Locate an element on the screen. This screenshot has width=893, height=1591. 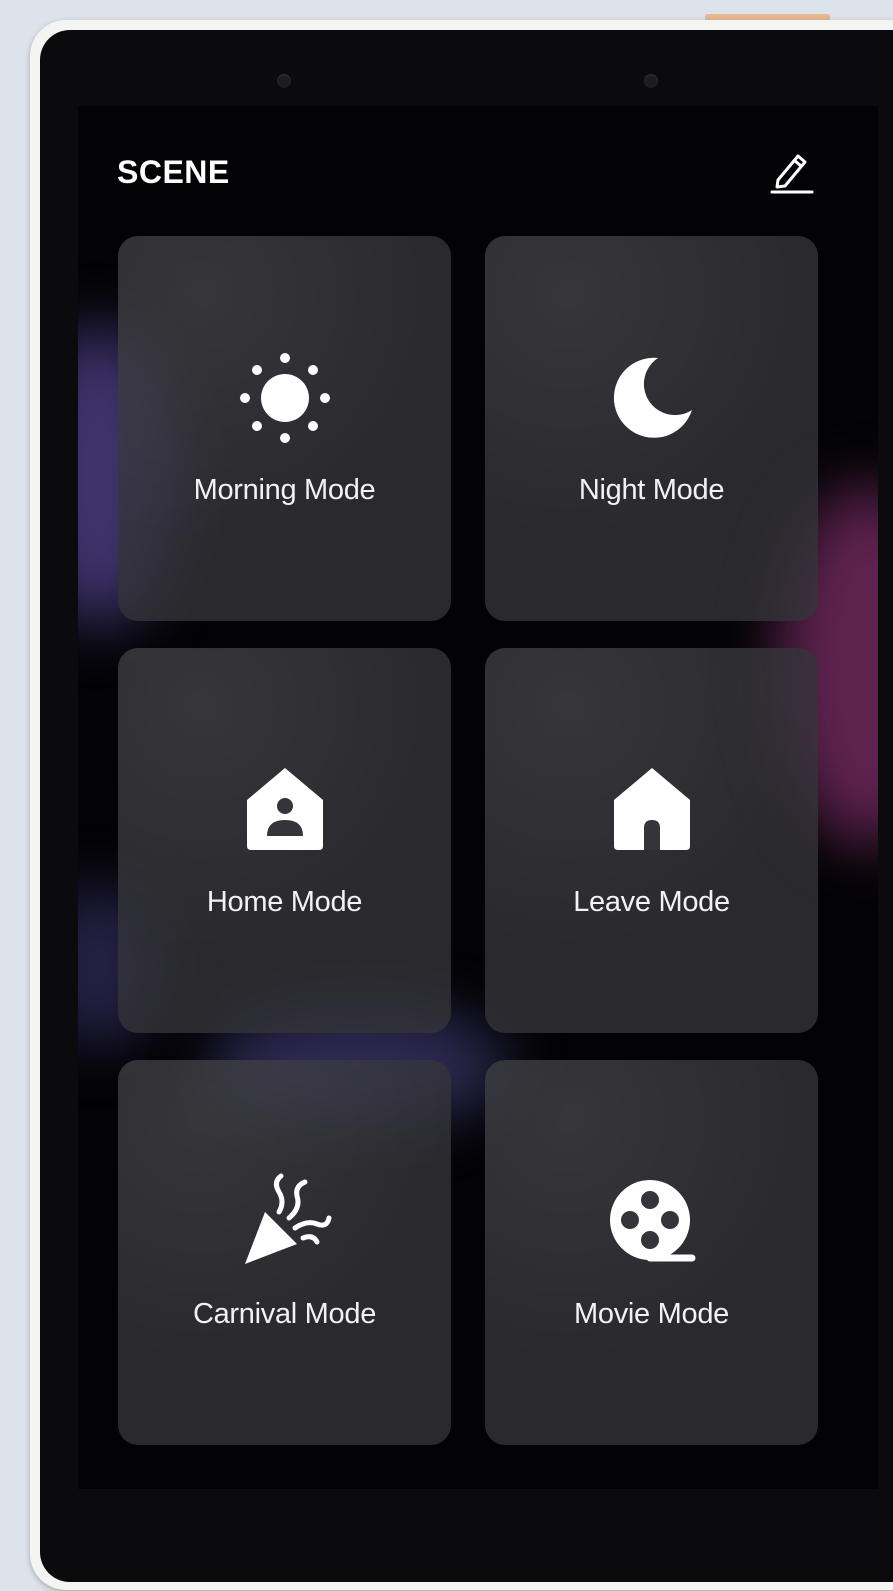
party-popper-icon is located at coordinates (287, 1218).